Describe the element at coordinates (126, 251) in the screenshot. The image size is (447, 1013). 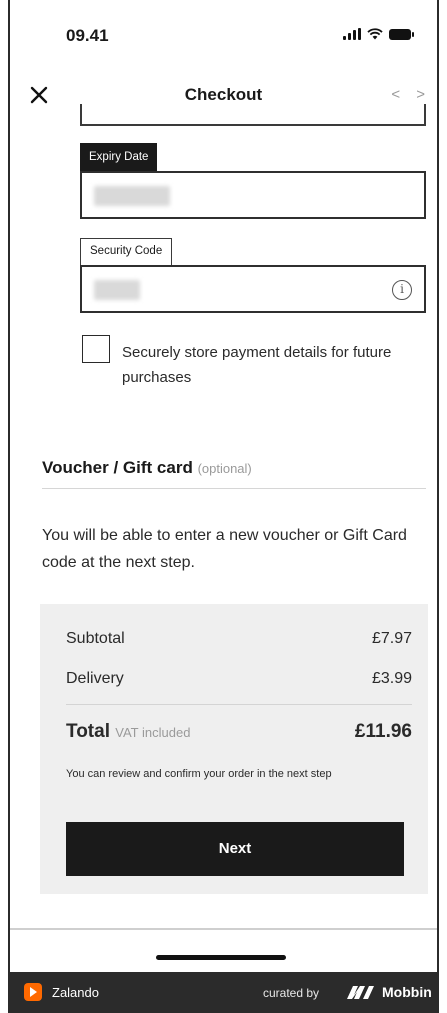
I see `security-code-label: Security Code` at that location.